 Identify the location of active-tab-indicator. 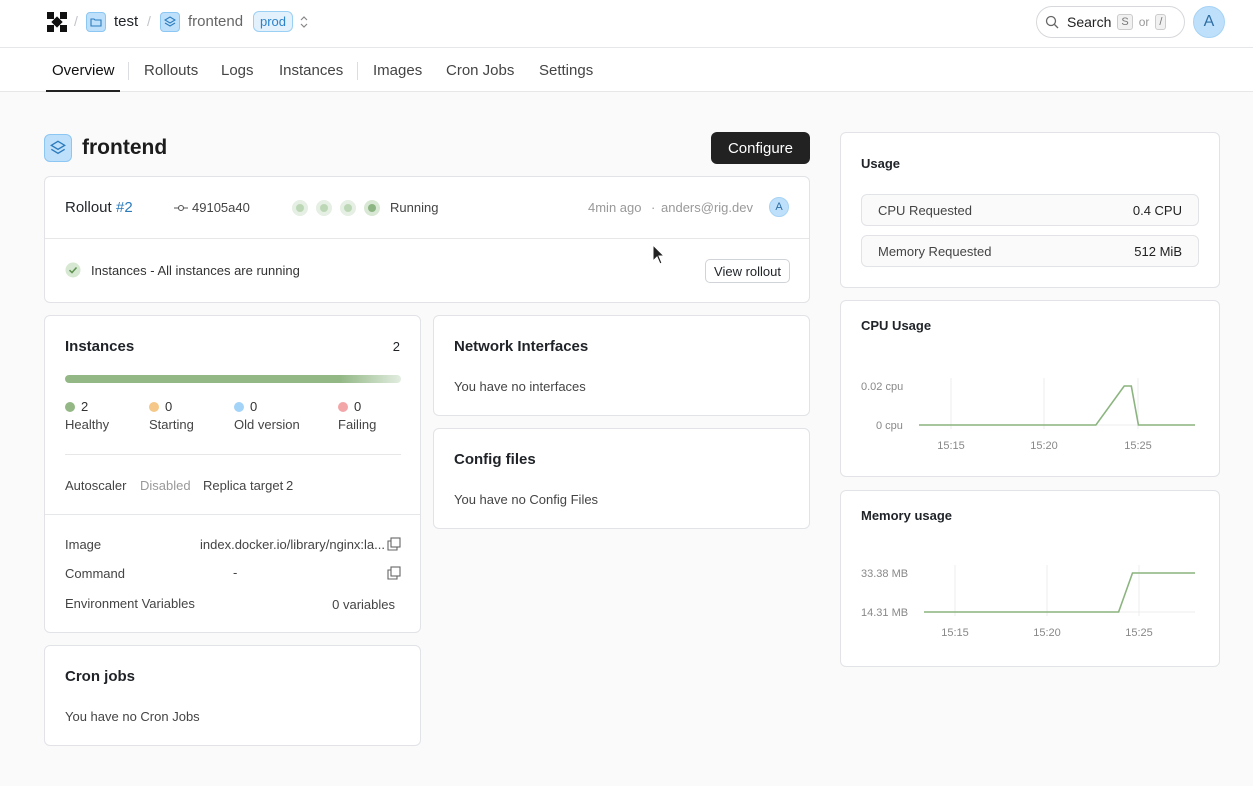
(83, 91).